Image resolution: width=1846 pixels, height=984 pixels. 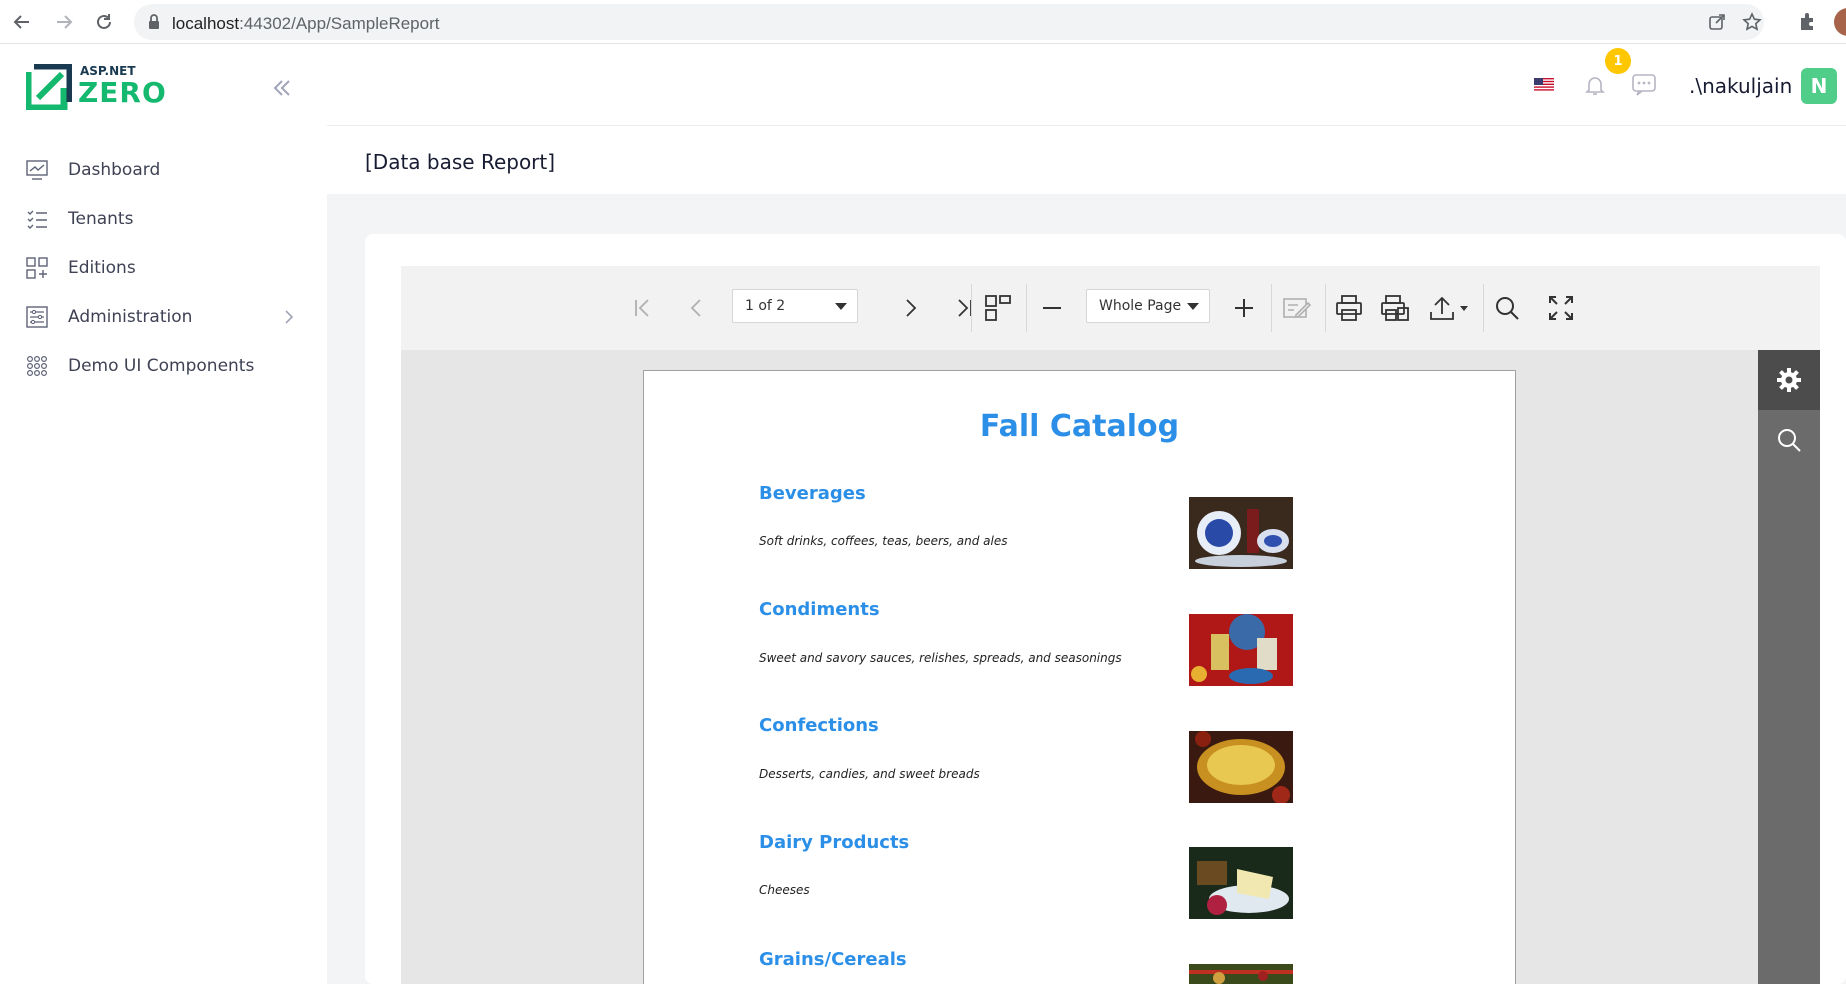 I want to click on multipage-button, so click(x=998, y=308).